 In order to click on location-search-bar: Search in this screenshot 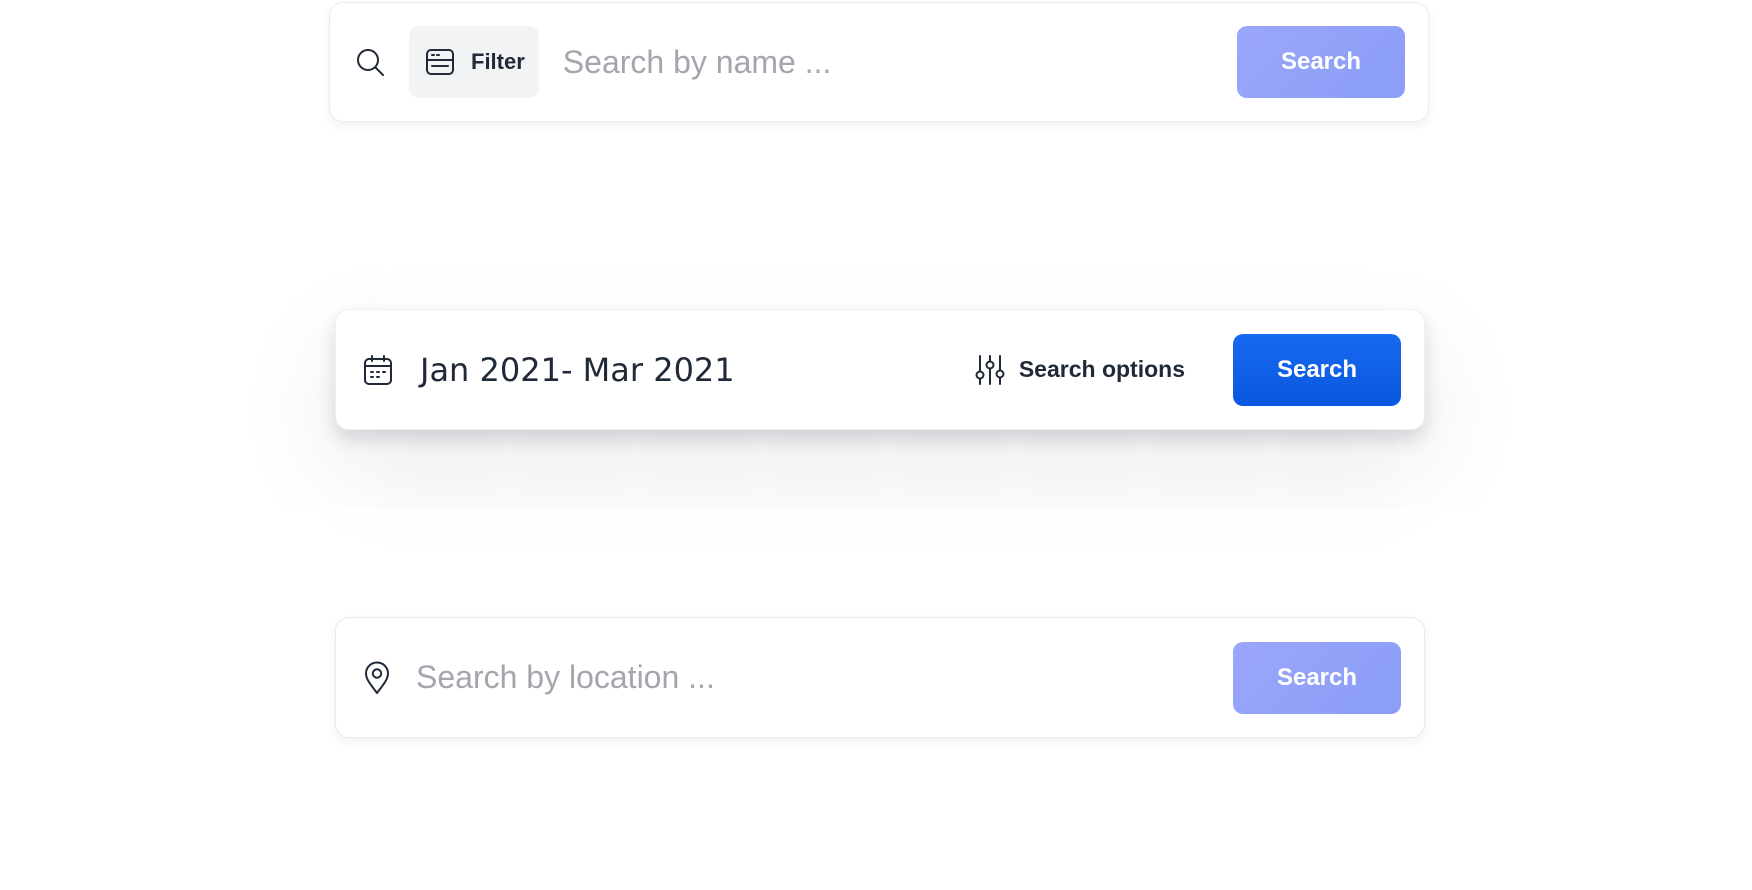, I will do `click(880, 677)`.